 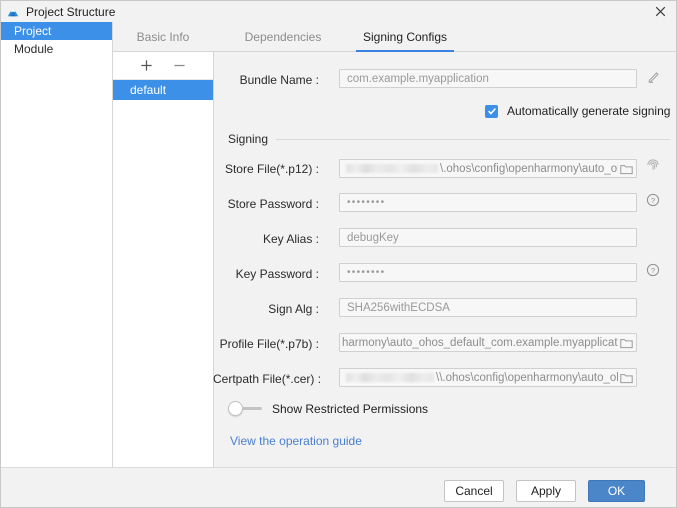 I want to click on tab-bar: Basic Info Dependencies Signing Configs, so click(x=394, y=37).